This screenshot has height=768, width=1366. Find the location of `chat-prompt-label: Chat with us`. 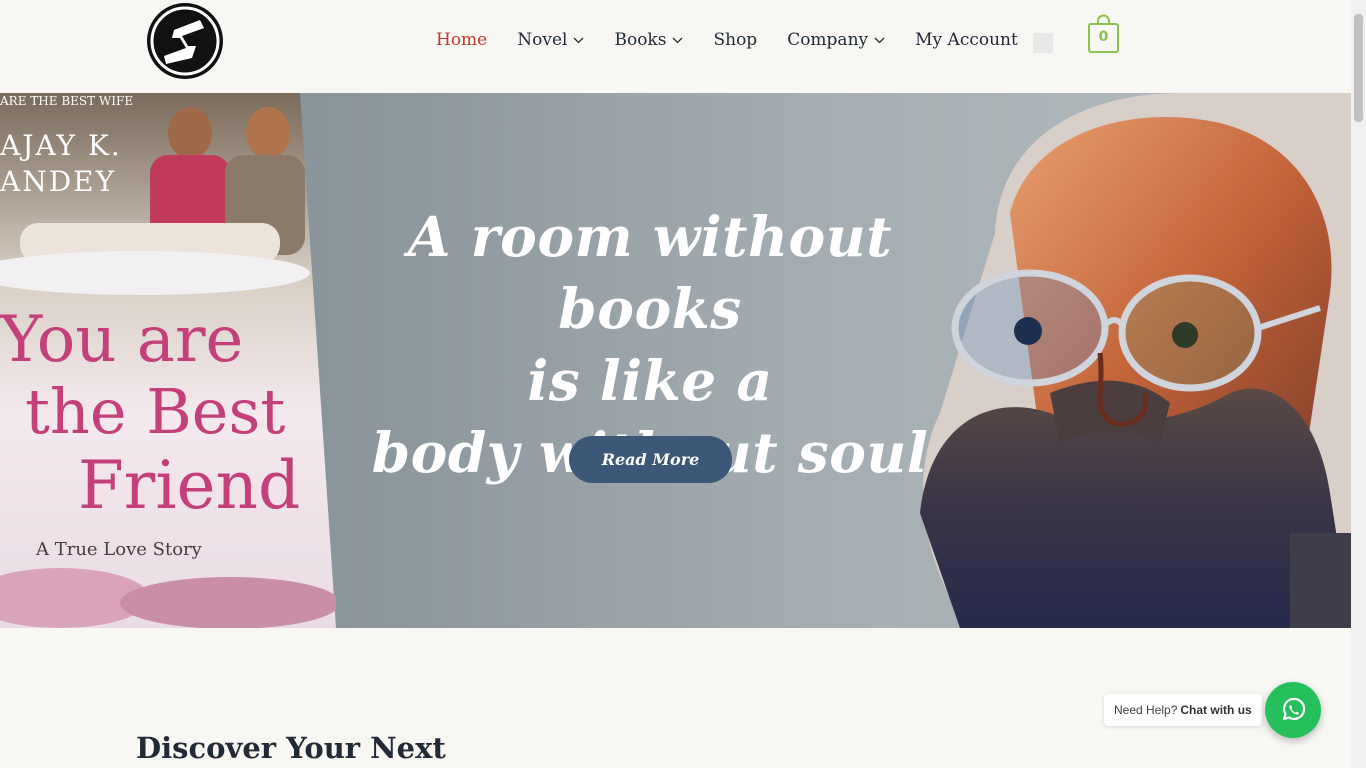

chat-prompt-label: Chat with us is located at coordinates (1216, 710).